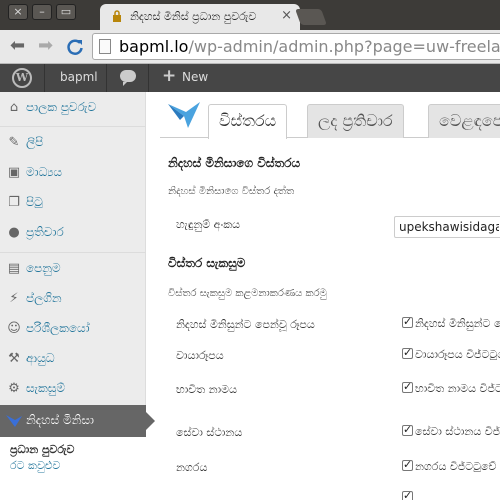  What do you see at coordinates (44, 172) in the screenshot?
I see `sidebar-item-label: මාධ්‍යය` at bounding box center [44, 172].